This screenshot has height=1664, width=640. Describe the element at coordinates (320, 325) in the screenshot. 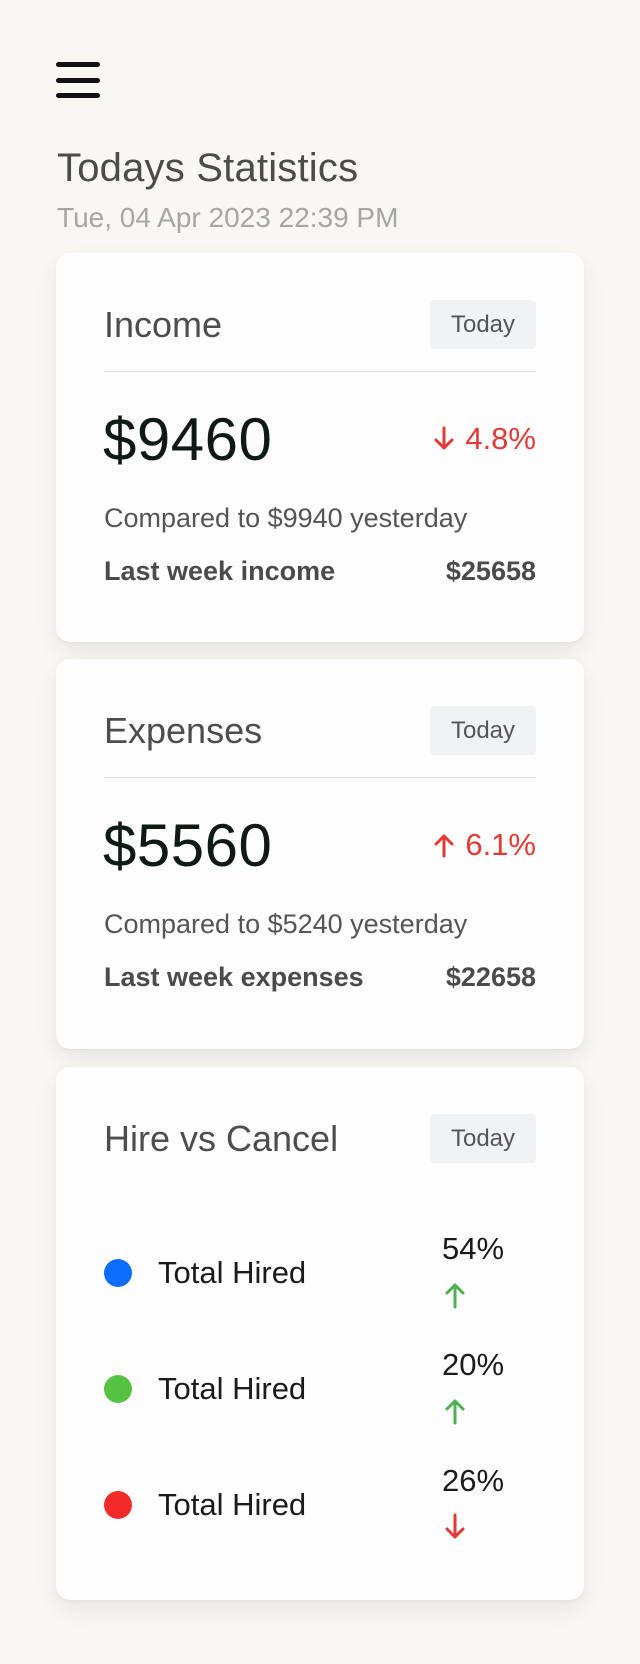

I see `income-card-header: Income Today` at that location.